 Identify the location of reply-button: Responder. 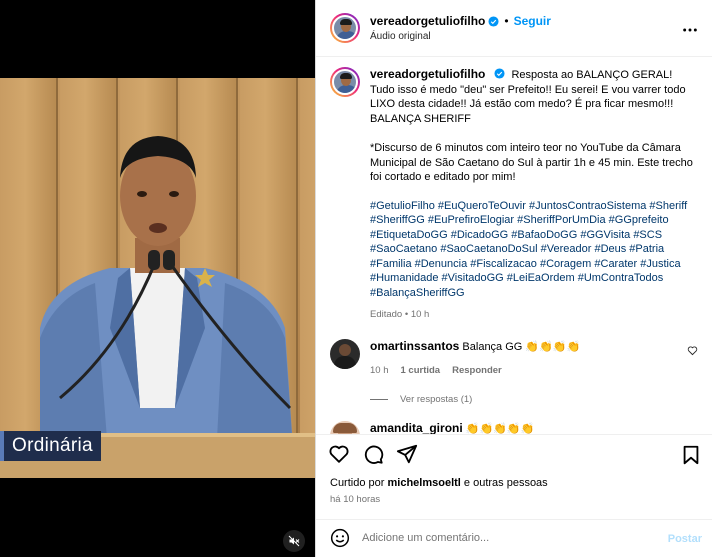
(477, 371).